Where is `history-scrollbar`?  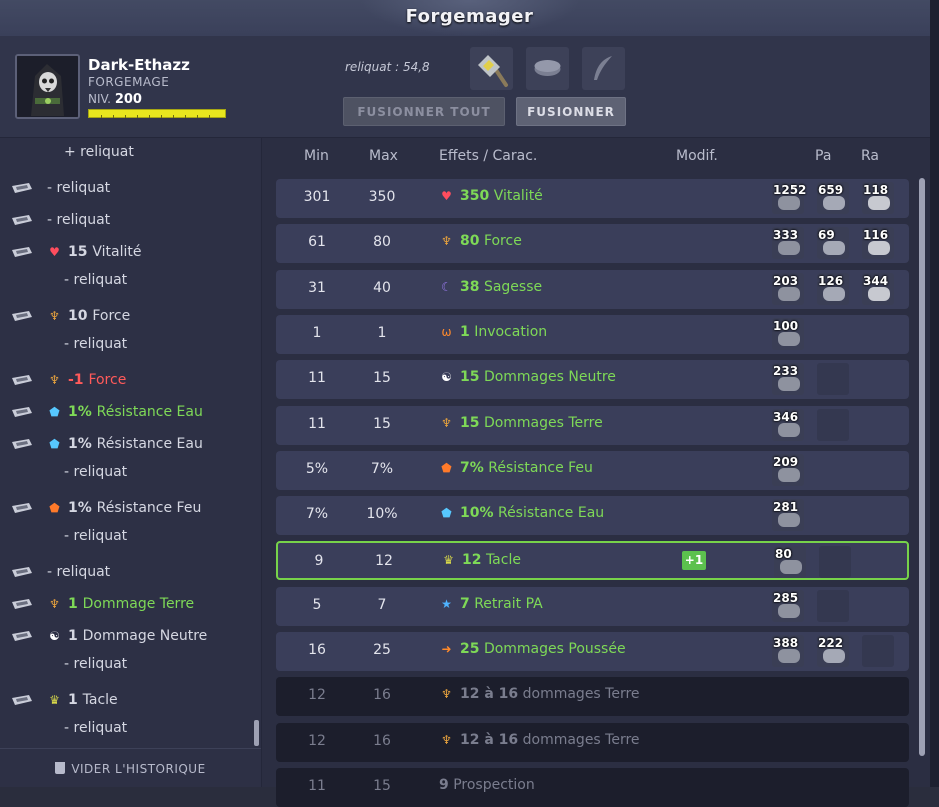
history-scrollbar is located at coordinates (256, 733).